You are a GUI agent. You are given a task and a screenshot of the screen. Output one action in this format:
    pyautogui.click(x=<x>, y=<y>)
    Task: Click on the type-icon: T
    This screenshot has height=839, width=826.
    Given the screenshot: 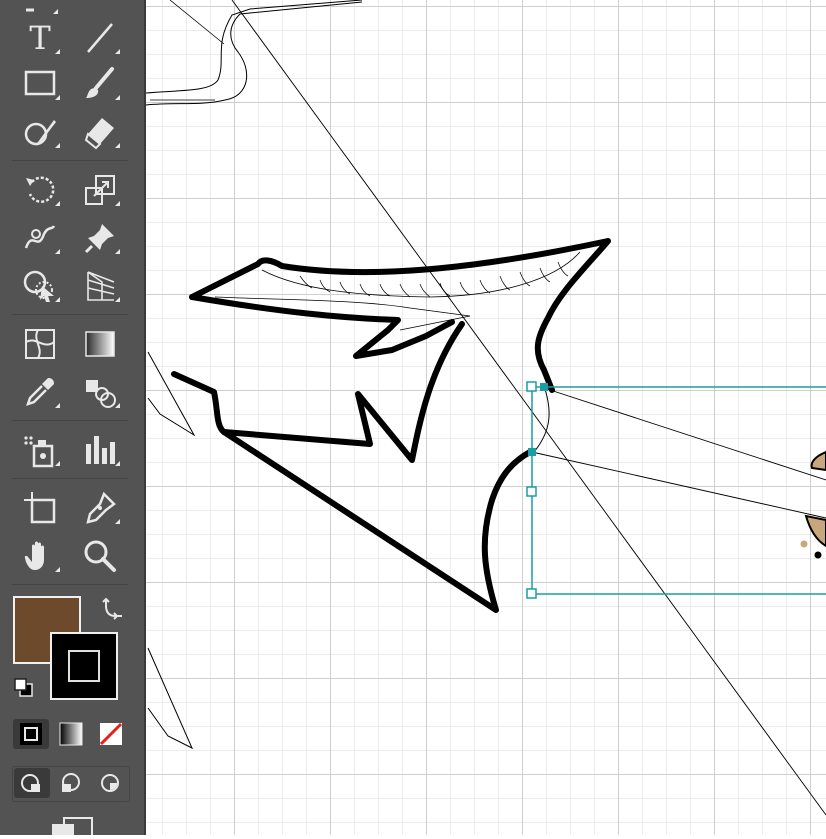 What is the action you would take?
    pyautogui.click(x=40, y=38)
    